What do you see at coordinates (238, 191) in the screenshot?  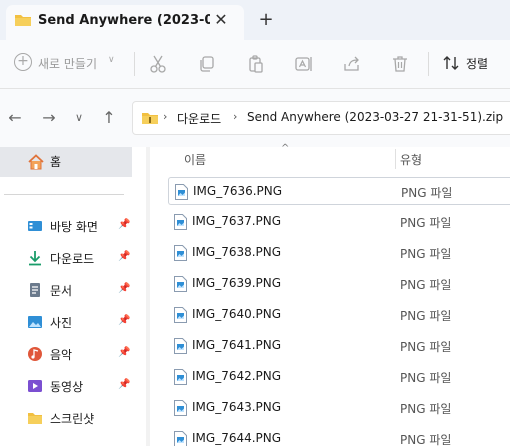 I see `file-name: IMG_7636.PNG` at bounding box center [238, 191].